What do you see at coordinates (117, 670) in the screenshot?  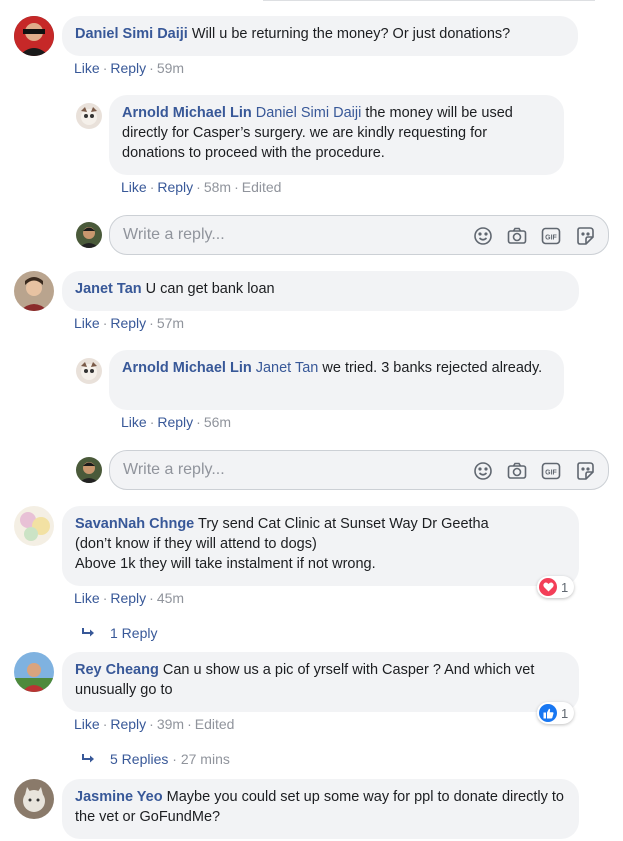 I see `comment-author: Rey Cheang` at bounding box center [117, 670].